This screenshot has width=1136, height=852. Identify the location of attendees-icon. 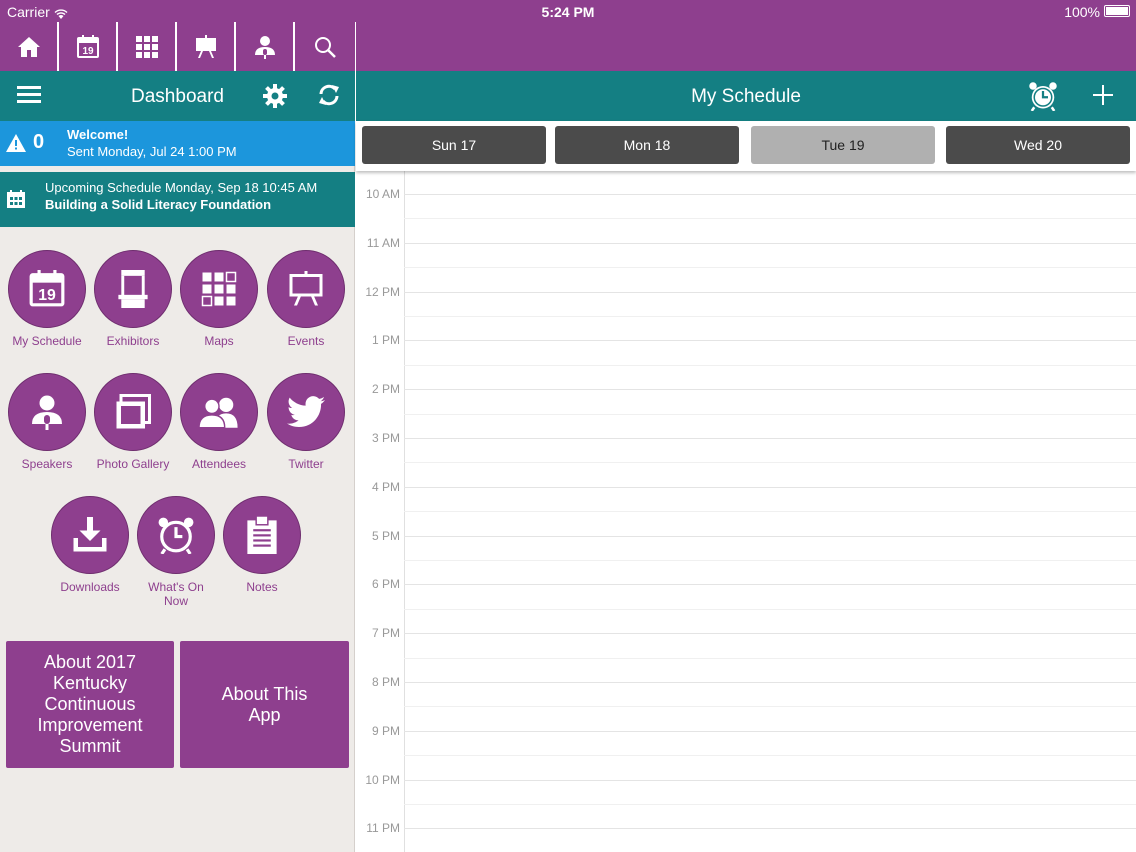
(218, 412).